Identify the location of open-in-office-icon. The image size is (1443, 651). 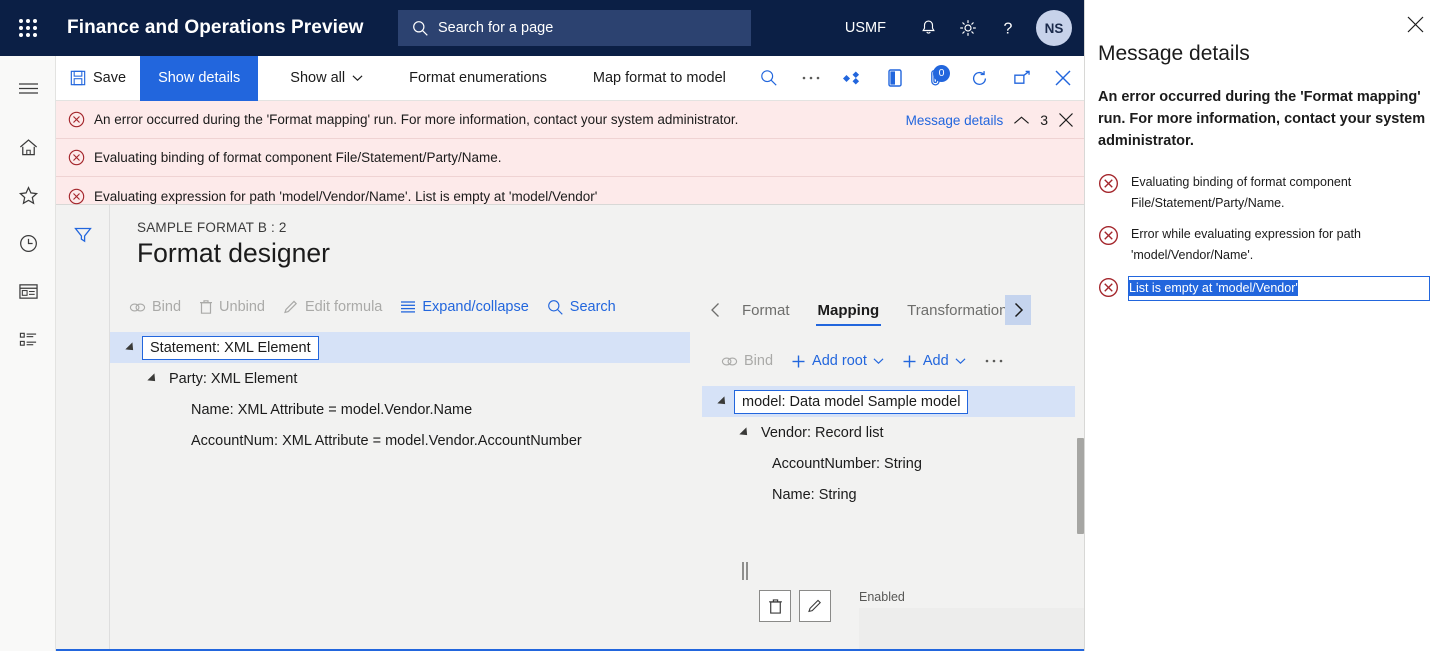
(895, 78).